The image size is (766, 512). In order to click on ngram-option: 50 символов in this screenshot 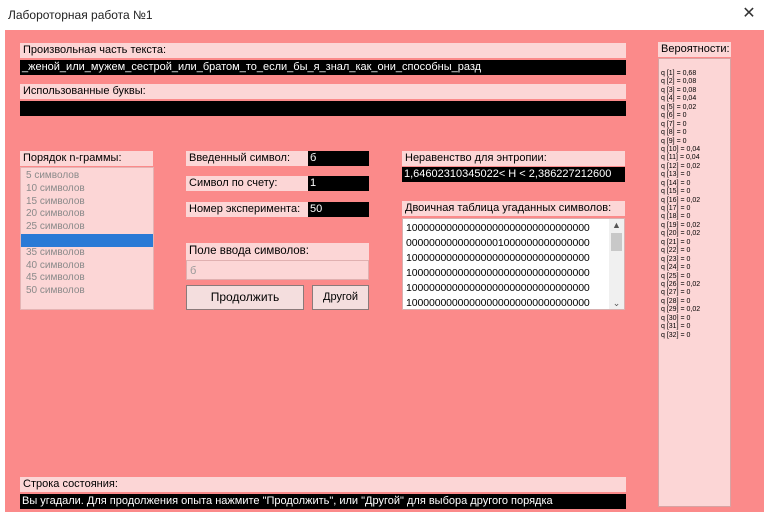, I will do `click(87, 291)`.